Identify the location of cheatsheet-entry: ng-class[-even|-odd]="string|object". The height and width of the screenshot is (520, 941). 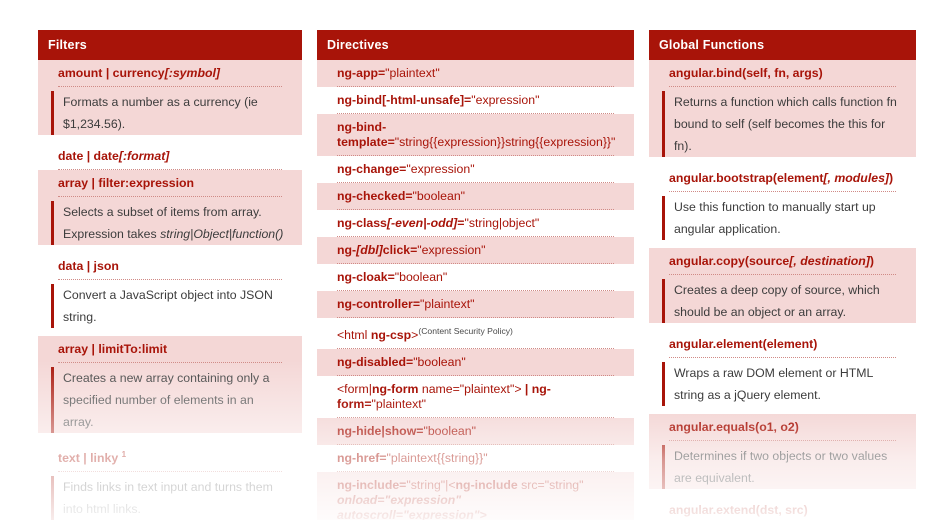
(475, 223).